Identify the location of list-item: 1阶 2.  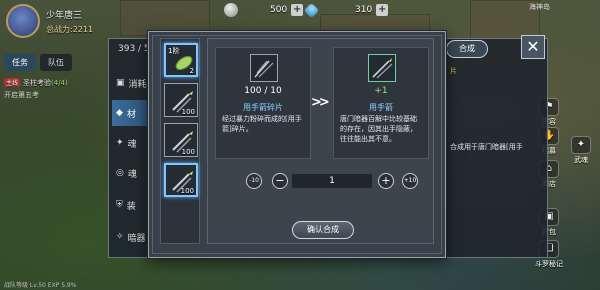
(181, 60).